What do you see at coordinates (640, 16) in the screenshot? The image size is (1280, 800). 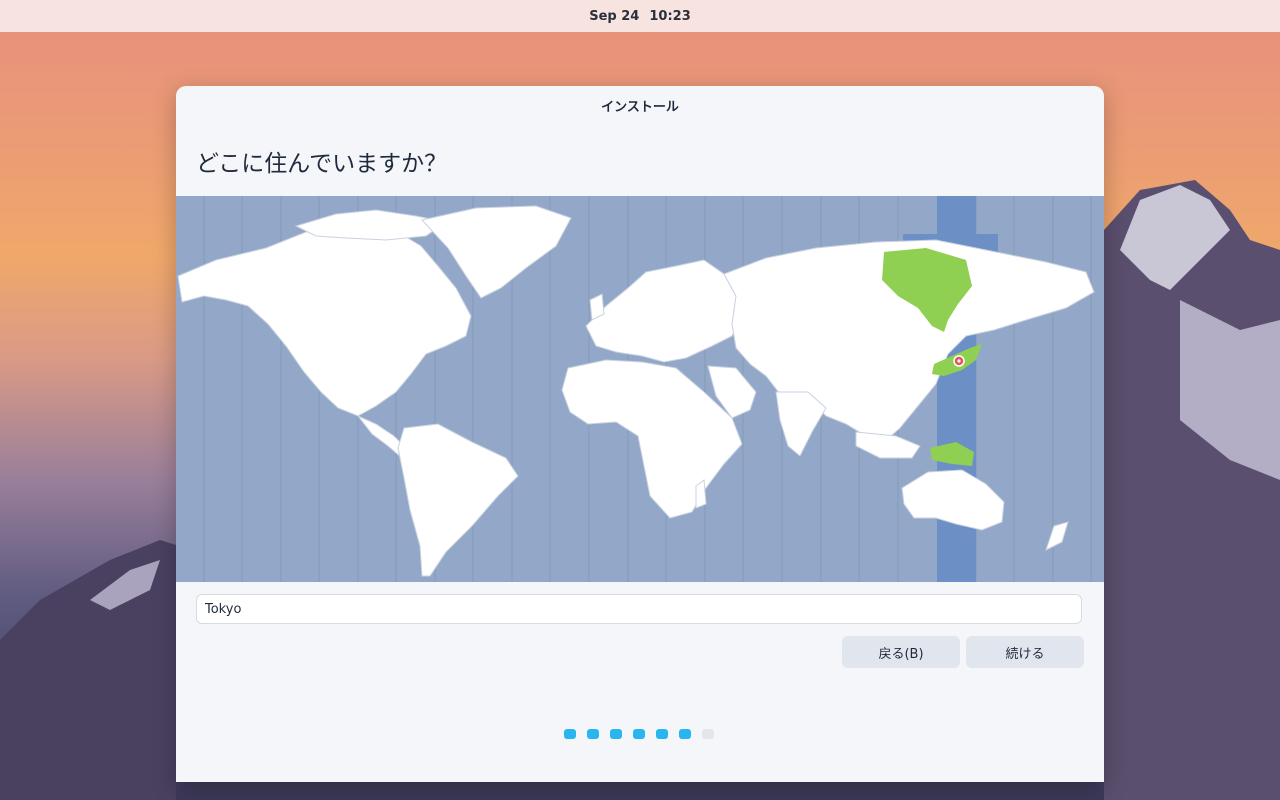 I see `top-bar: Sep 24 10:23` at bounding box center [640, 16].